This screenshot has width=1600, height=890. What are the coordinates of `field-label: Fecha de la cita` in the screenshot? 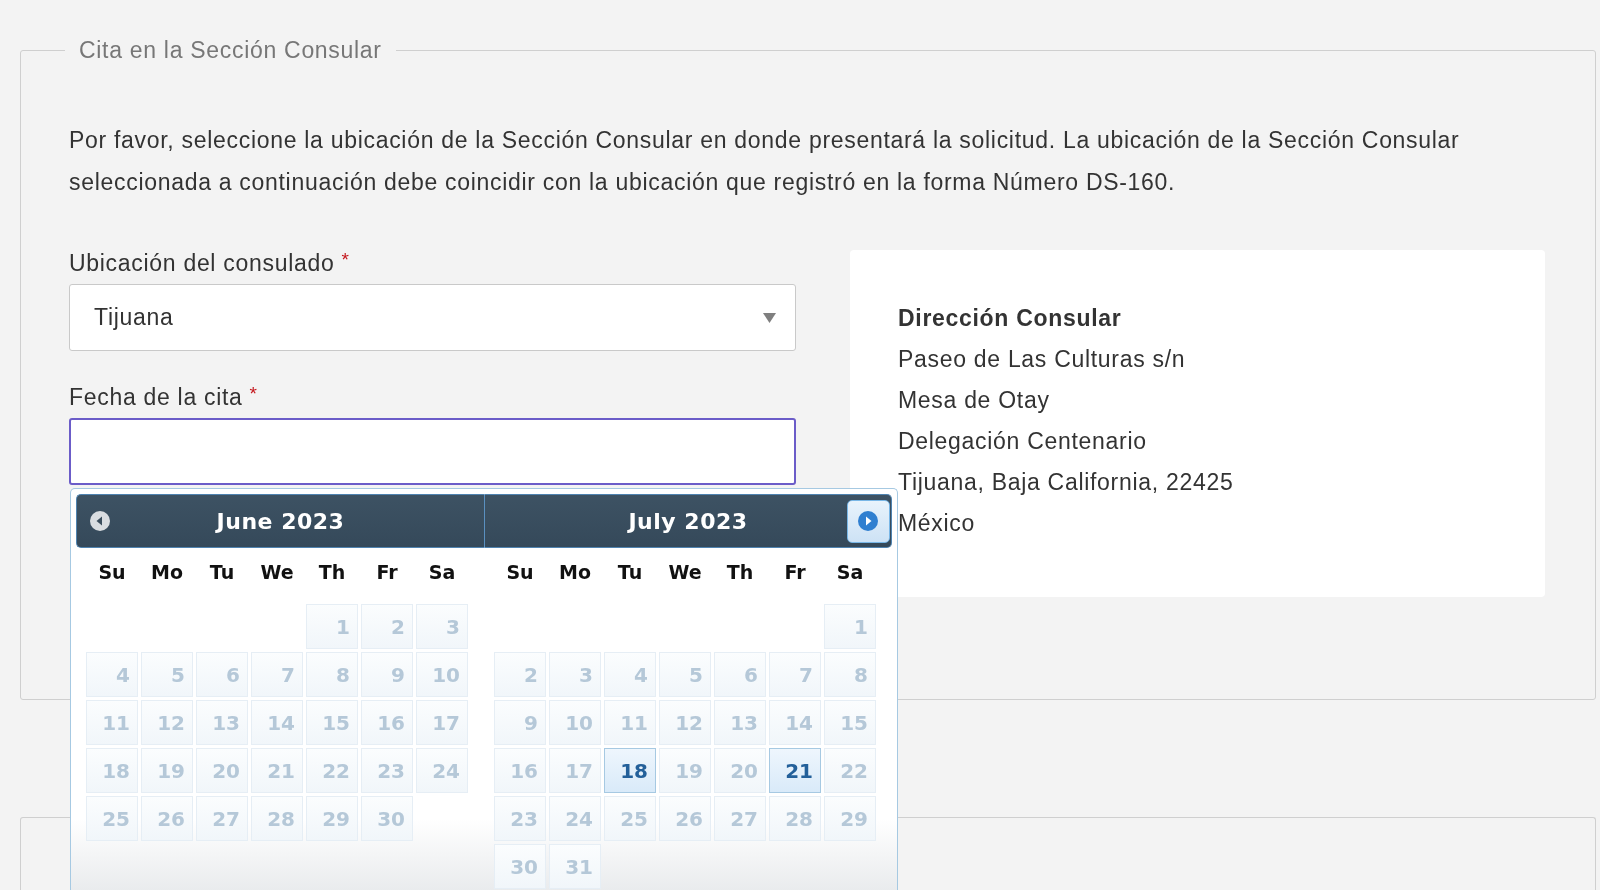 It's located at (156, 397).